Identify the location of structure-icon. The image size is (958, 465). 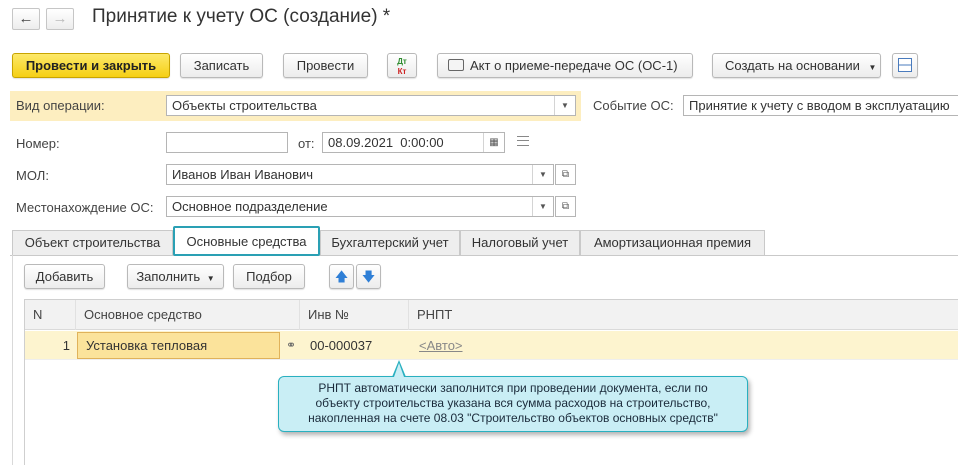
(905, 65).